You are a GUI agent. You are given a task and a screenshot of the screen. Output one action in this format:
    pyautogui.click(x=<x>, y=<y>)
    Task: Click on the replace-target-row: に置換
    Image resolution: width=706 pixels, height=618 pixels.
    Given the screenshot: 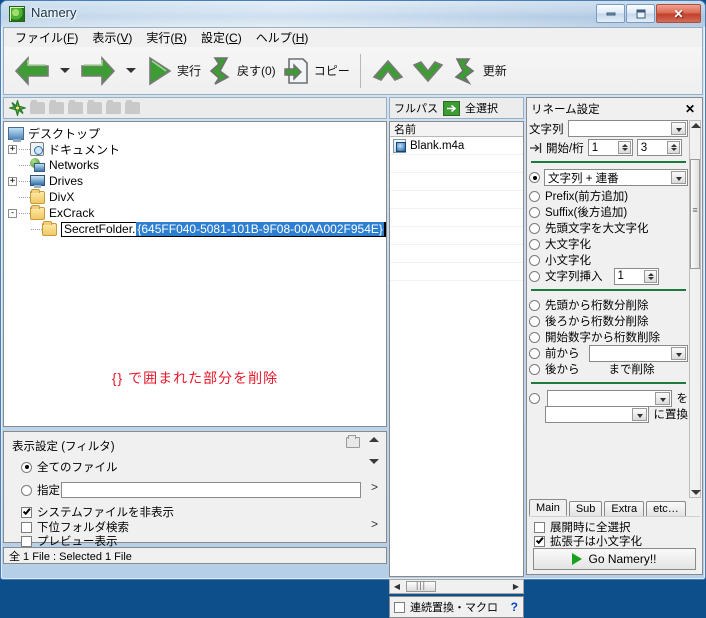 What is the action you would take?
    pyautogui.click(x=608, y=414)
    